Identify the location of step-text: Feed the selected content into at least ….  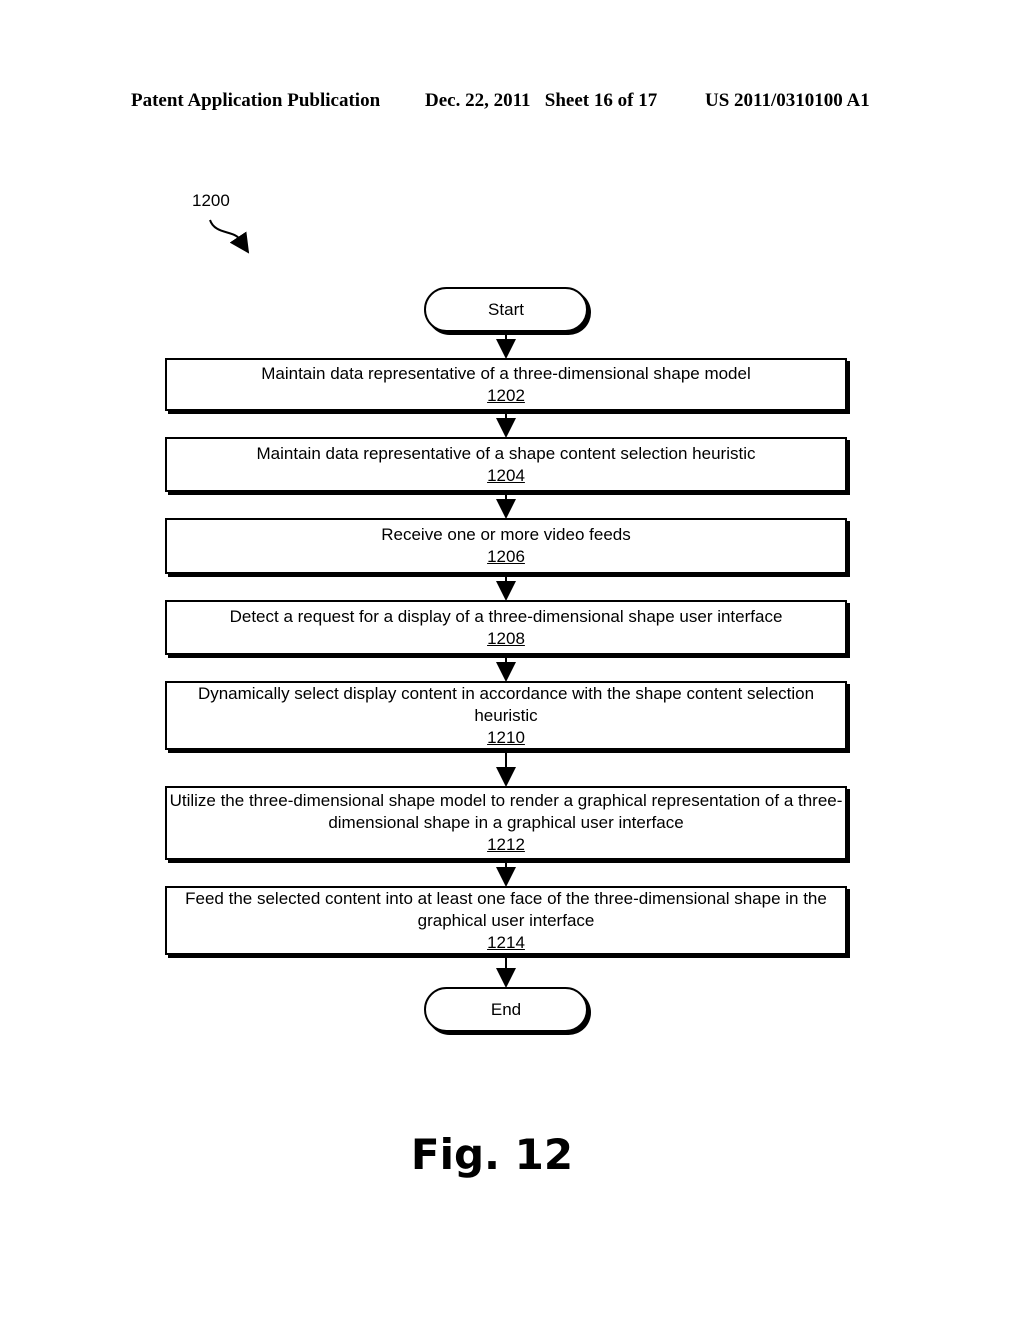
(506, 909).